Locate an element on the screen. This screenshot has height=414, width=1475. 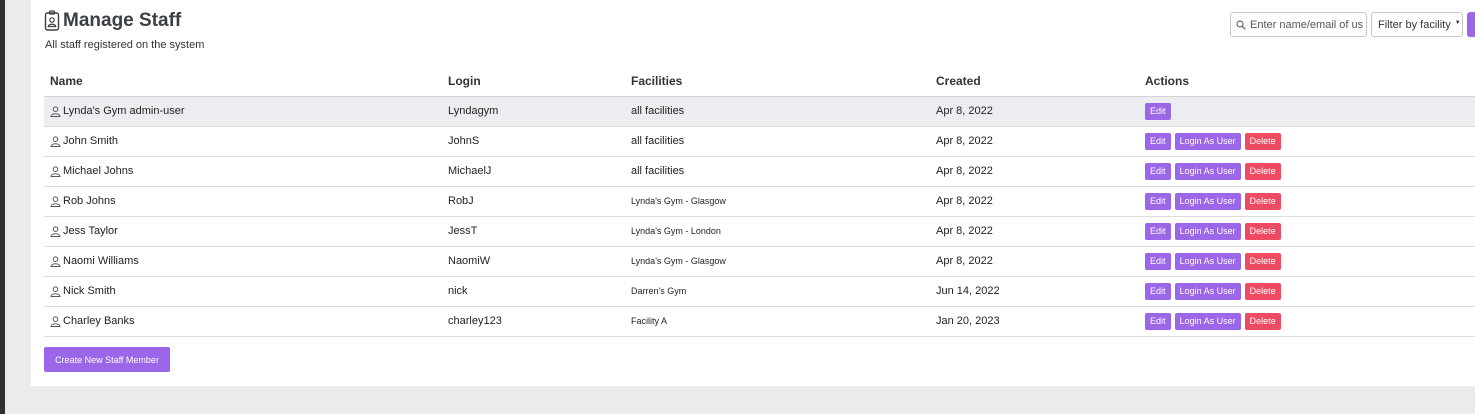
facilities-cell: Darren's Gym is located at coordinates (777, 291).